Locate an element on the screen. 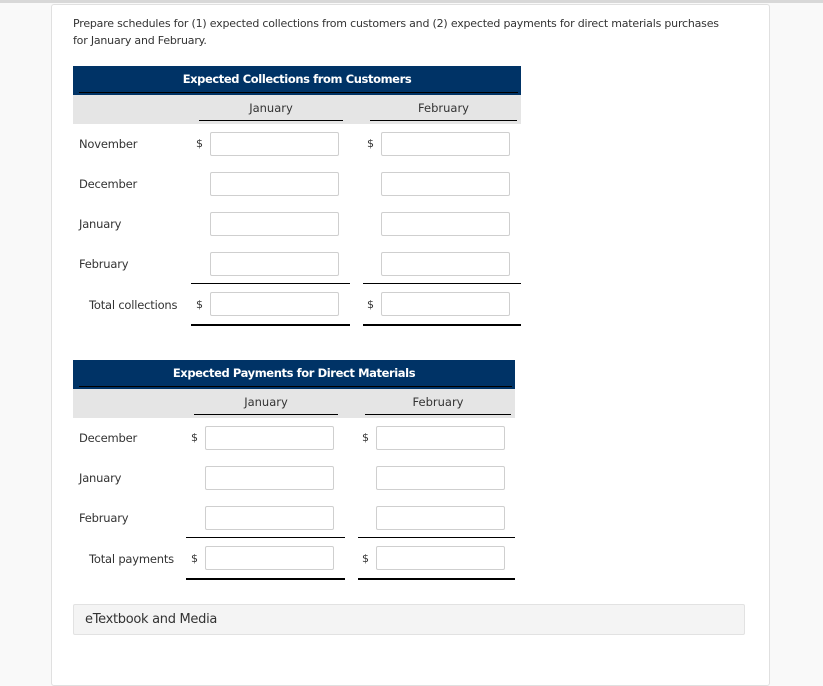 The width and height of the screenshot is (823, 686). top-bar is located at coordinates (411, 1).